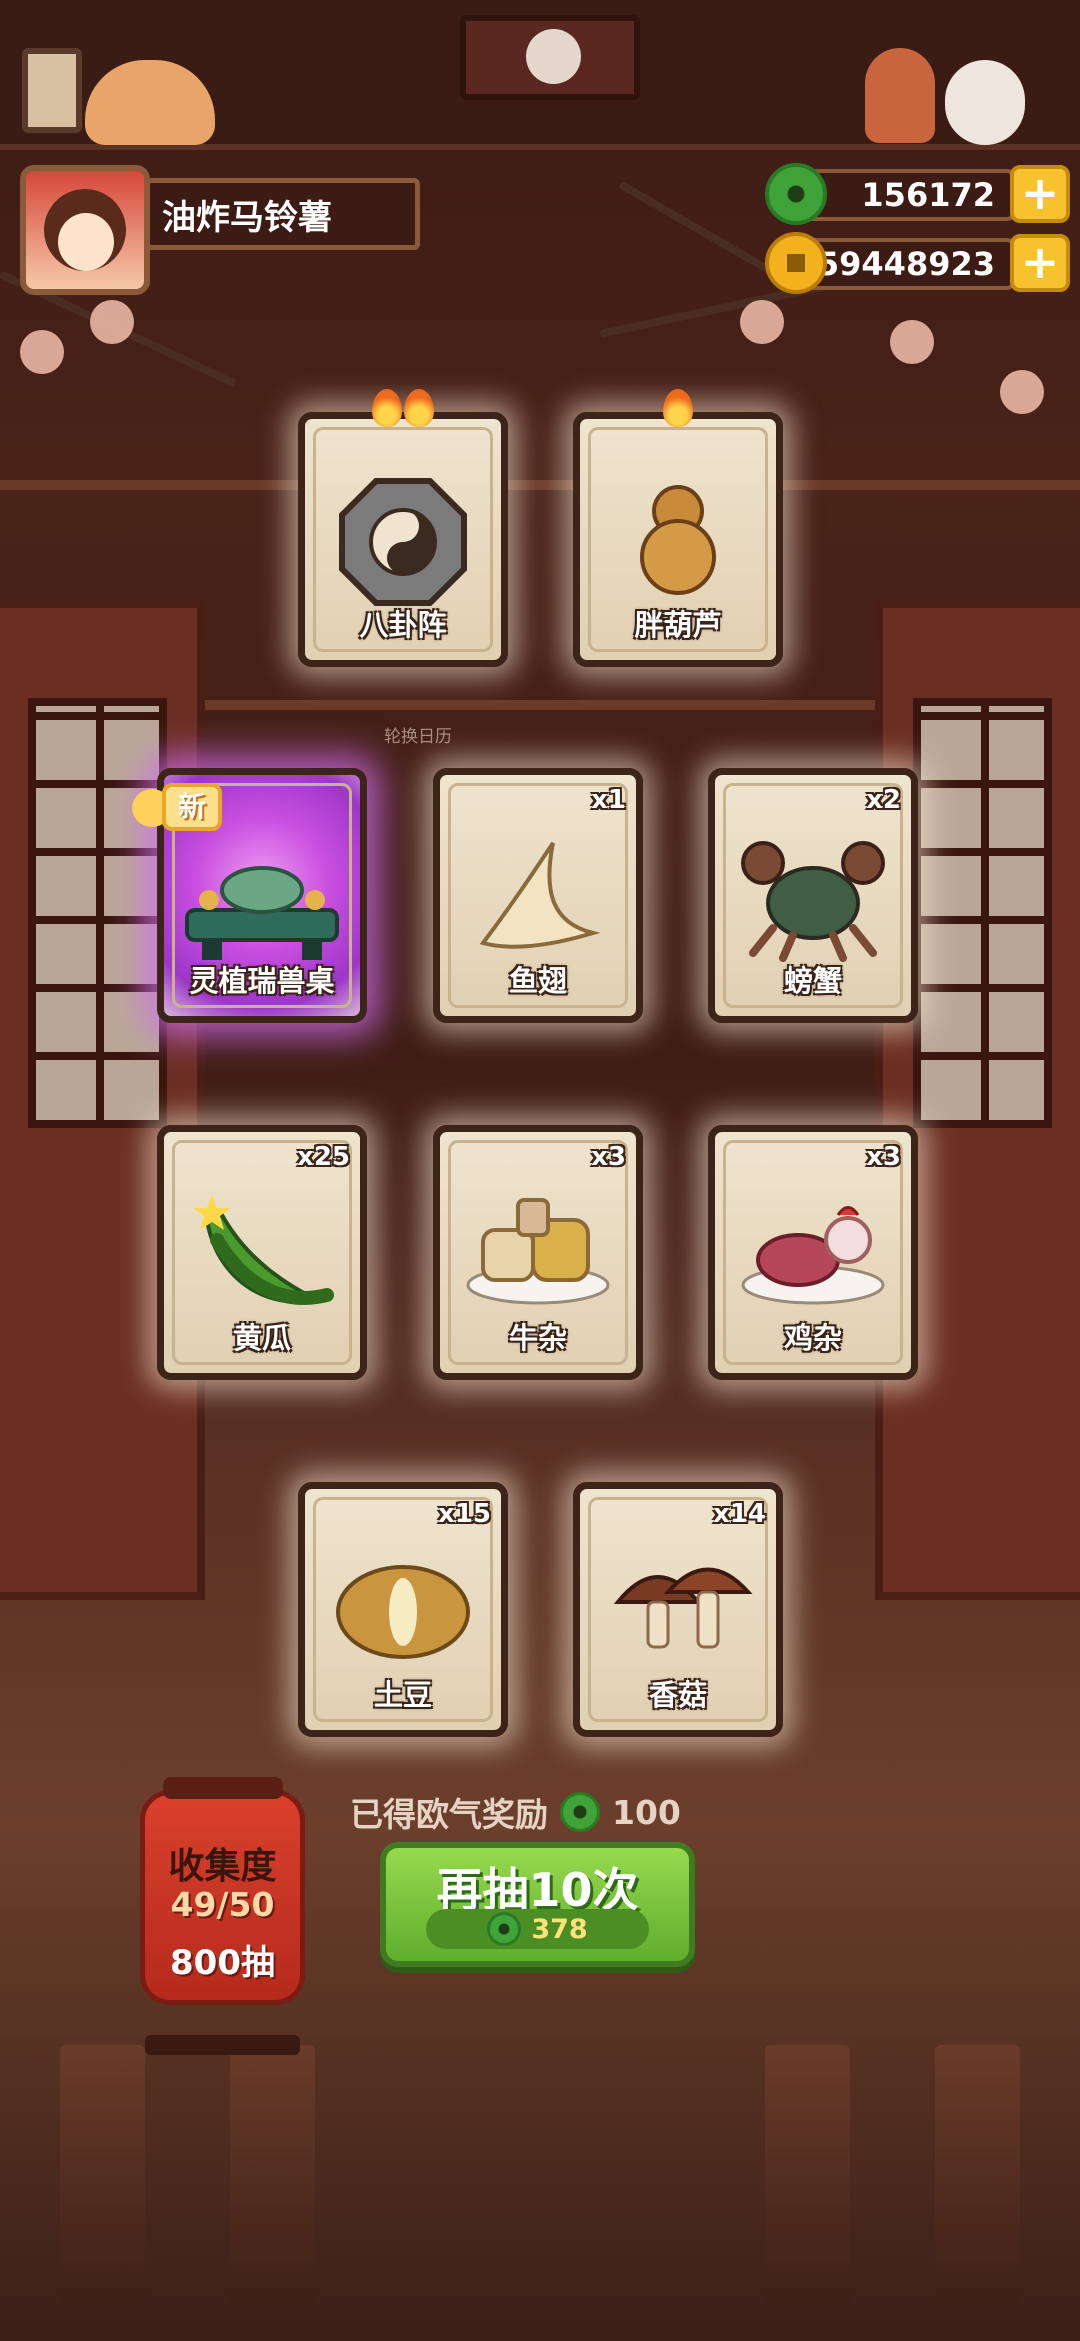  Describe the element at coordinates (449, 1814) in the screenshot. I see `luck-reward-label: 已得欧气奖励` at that location.